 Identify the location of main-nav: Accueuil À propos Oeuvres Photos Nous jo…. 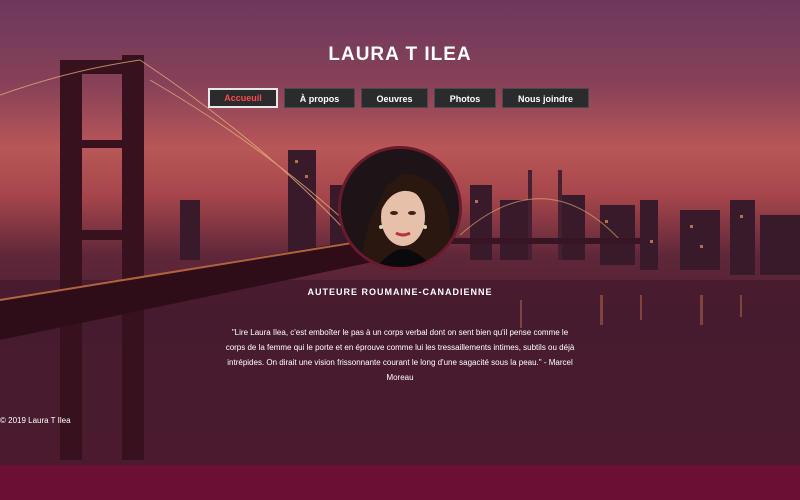
(398, 98).